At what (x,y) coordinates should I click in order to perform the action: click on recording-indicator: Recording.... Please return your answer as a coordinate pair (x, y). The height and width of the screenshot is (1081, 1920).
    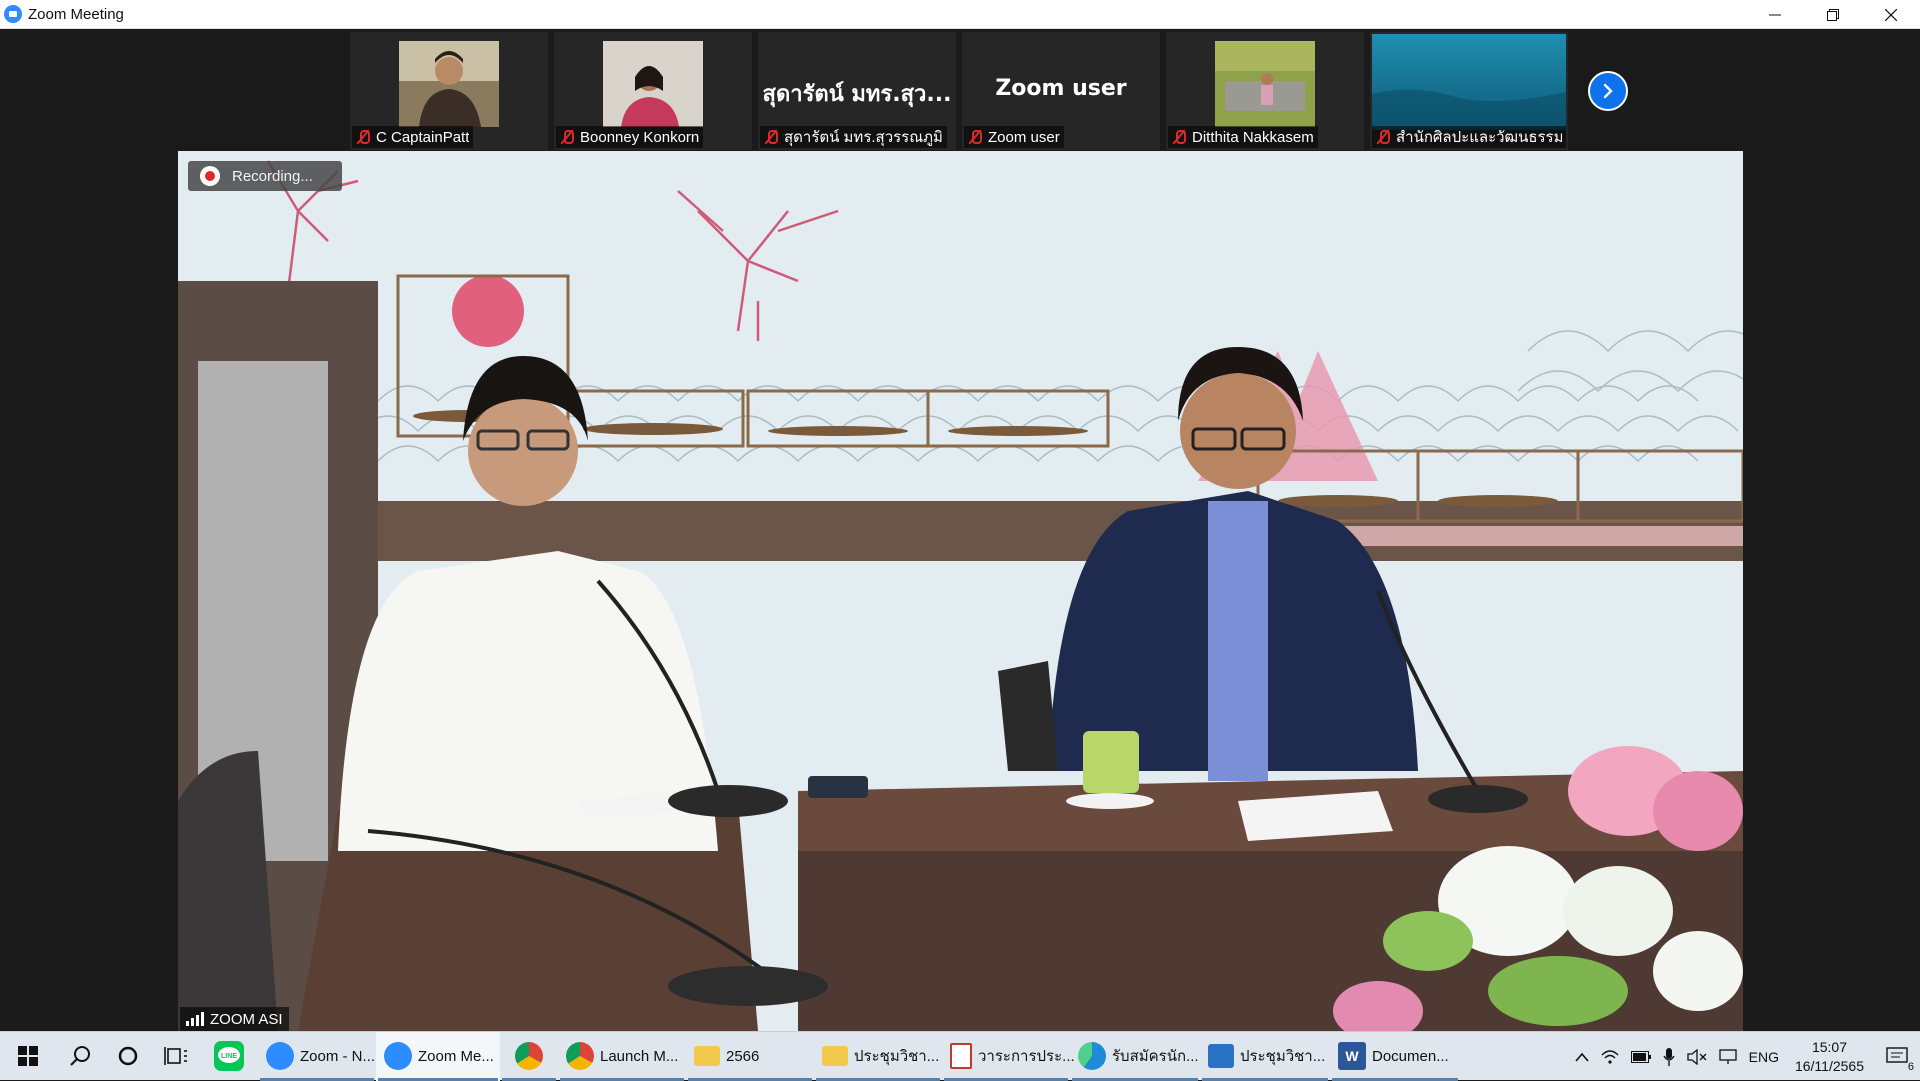
    Looking at the image, I should click on (265, 176).